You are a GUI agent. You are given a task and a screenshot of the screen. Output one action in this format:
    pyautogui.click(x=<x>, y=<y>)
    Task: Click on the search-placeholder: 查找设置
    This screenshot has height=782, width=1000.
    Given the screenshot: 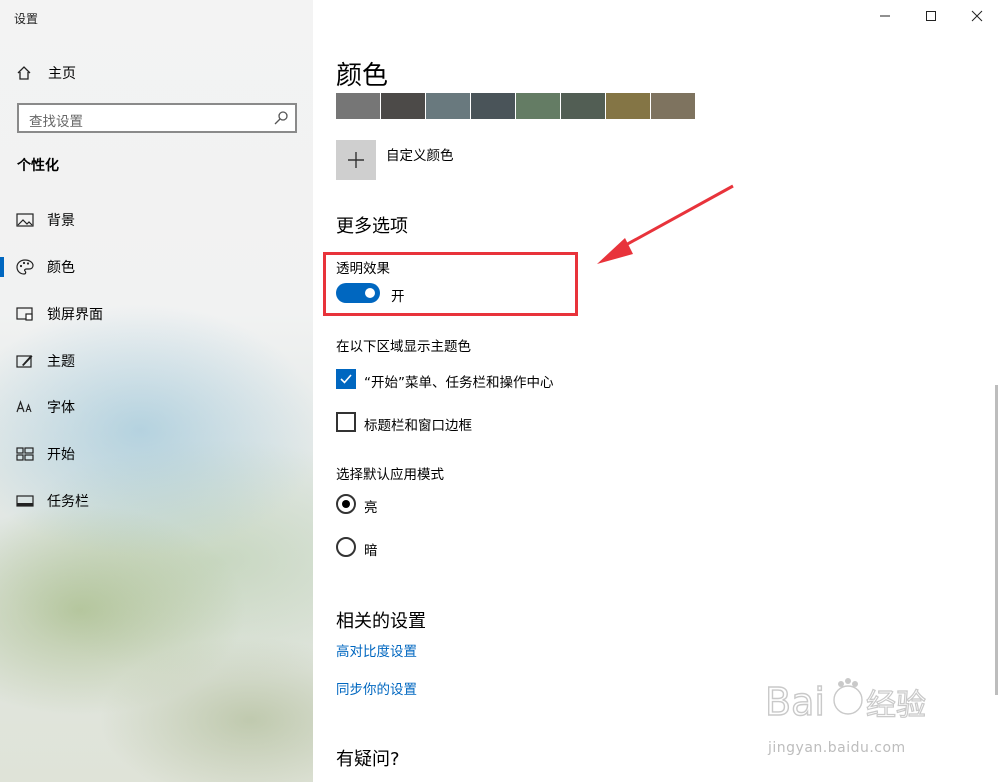 What is the action you would take?
    pyautogui.click(x=56, y=122)
    